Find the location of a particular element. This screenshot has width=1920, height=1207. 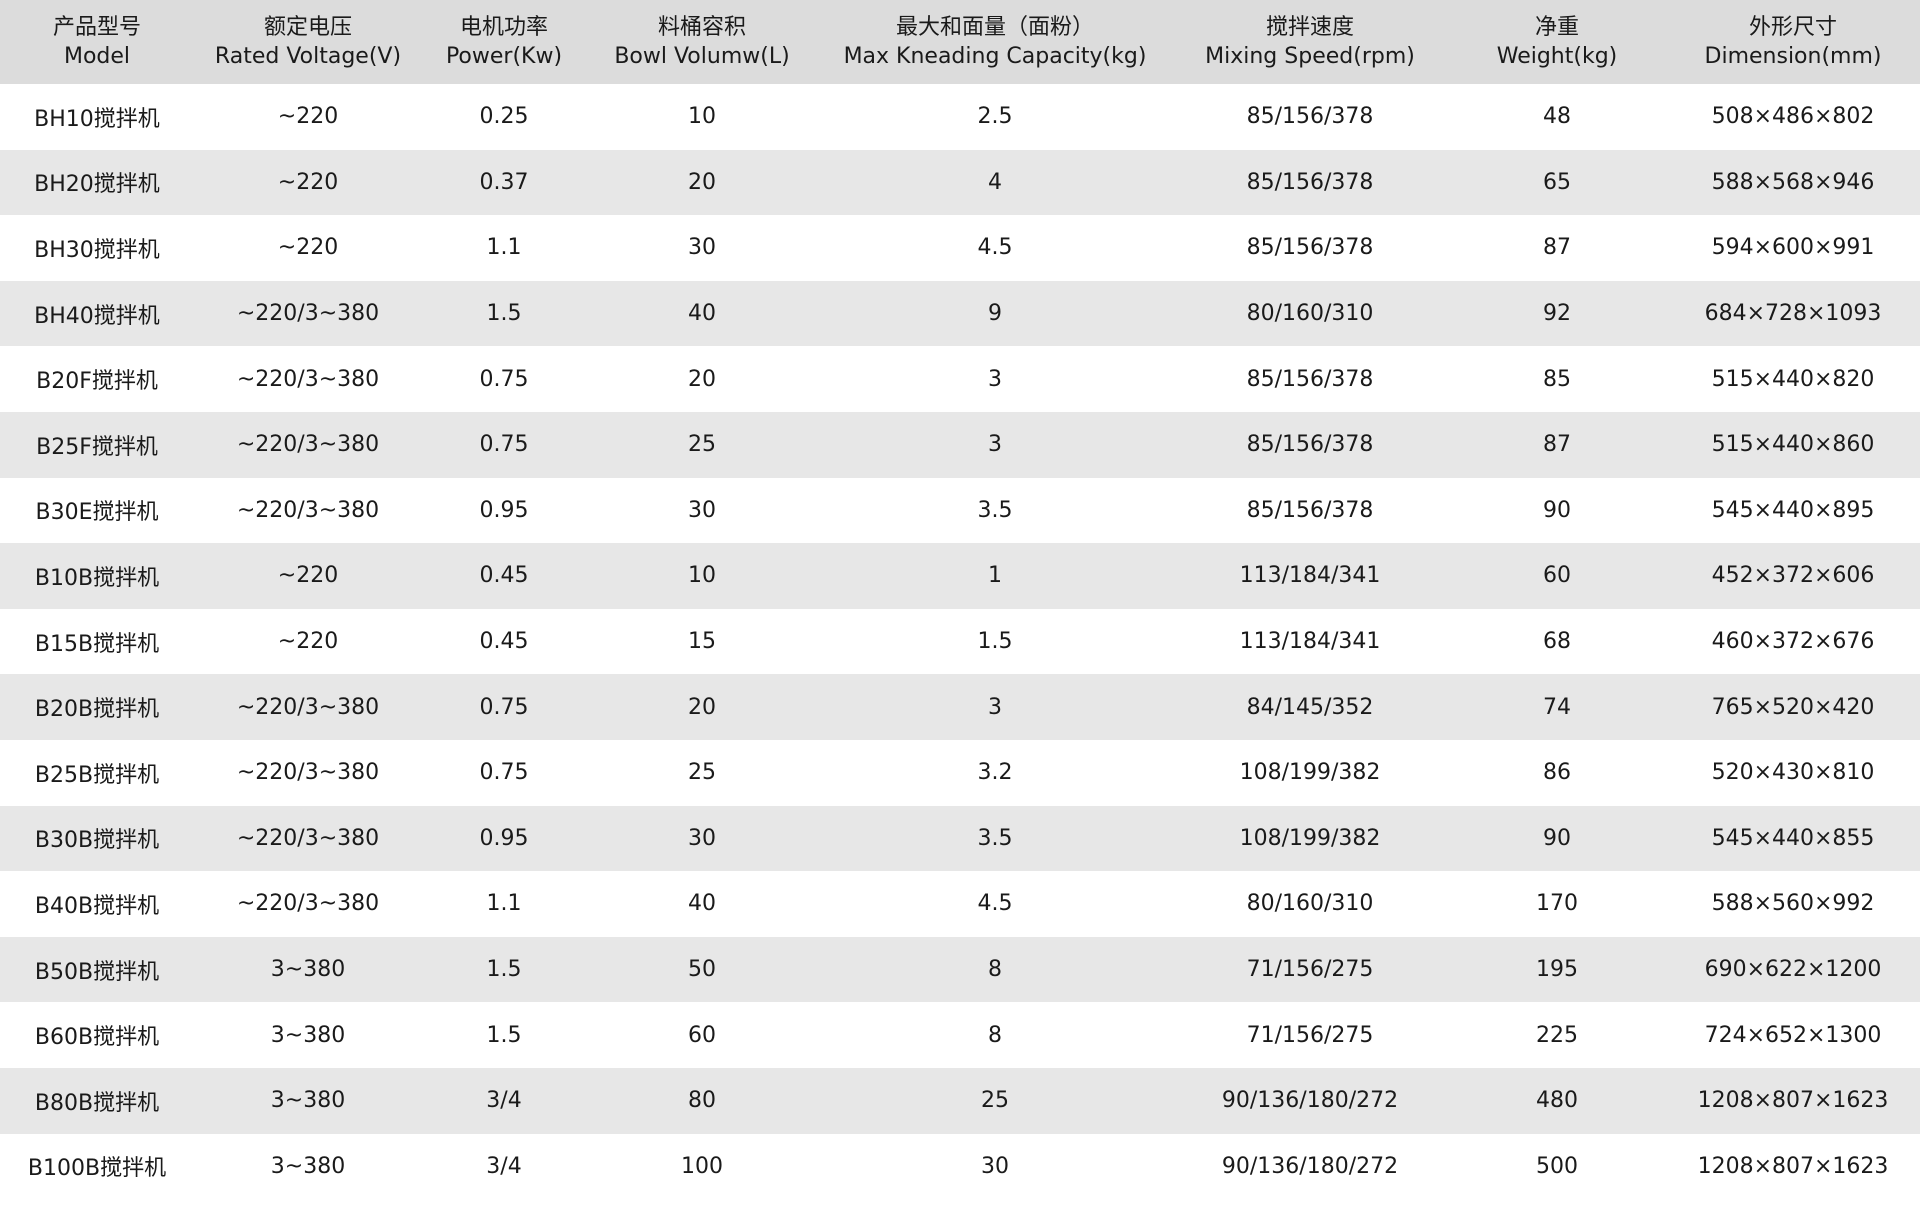

cell-dimension: 588×560×992 is located at coordinates (1793, 904).